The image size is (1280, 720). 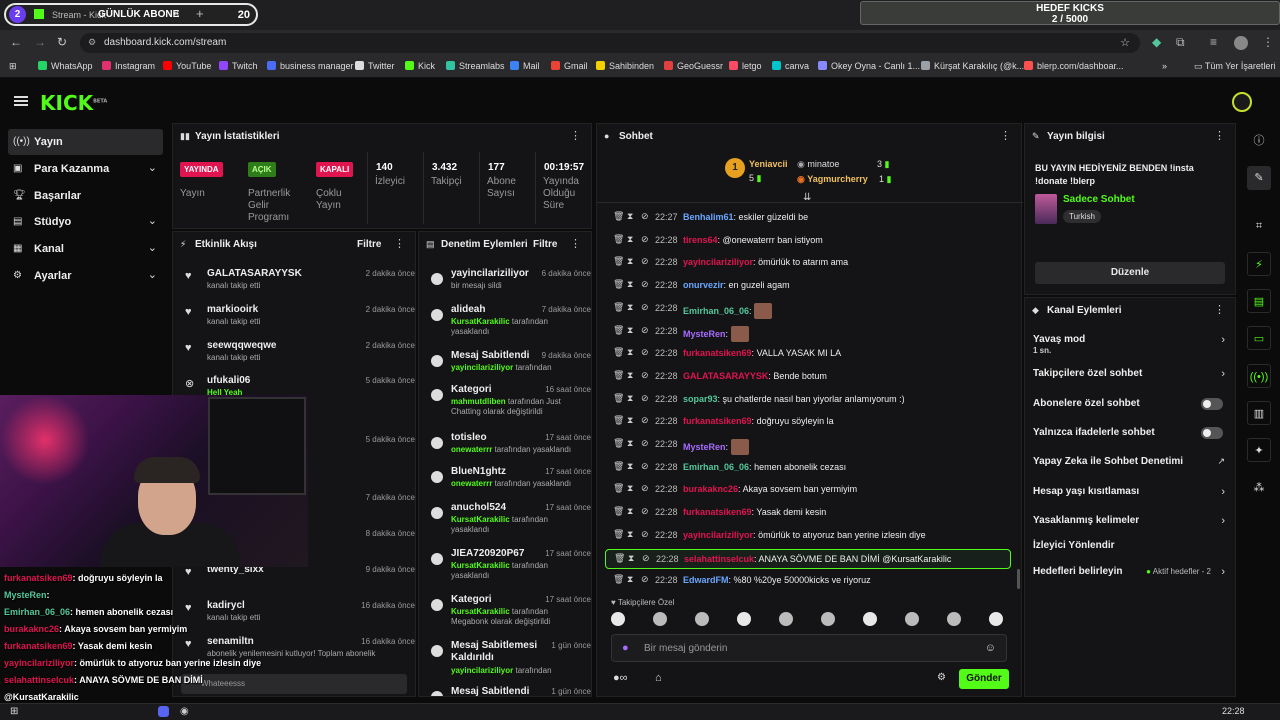 What do you see at coordinates (1164, 66) in the screenshot?
I see `bookmarks-overflow-icon: »` at bounding box center [1164, 66].